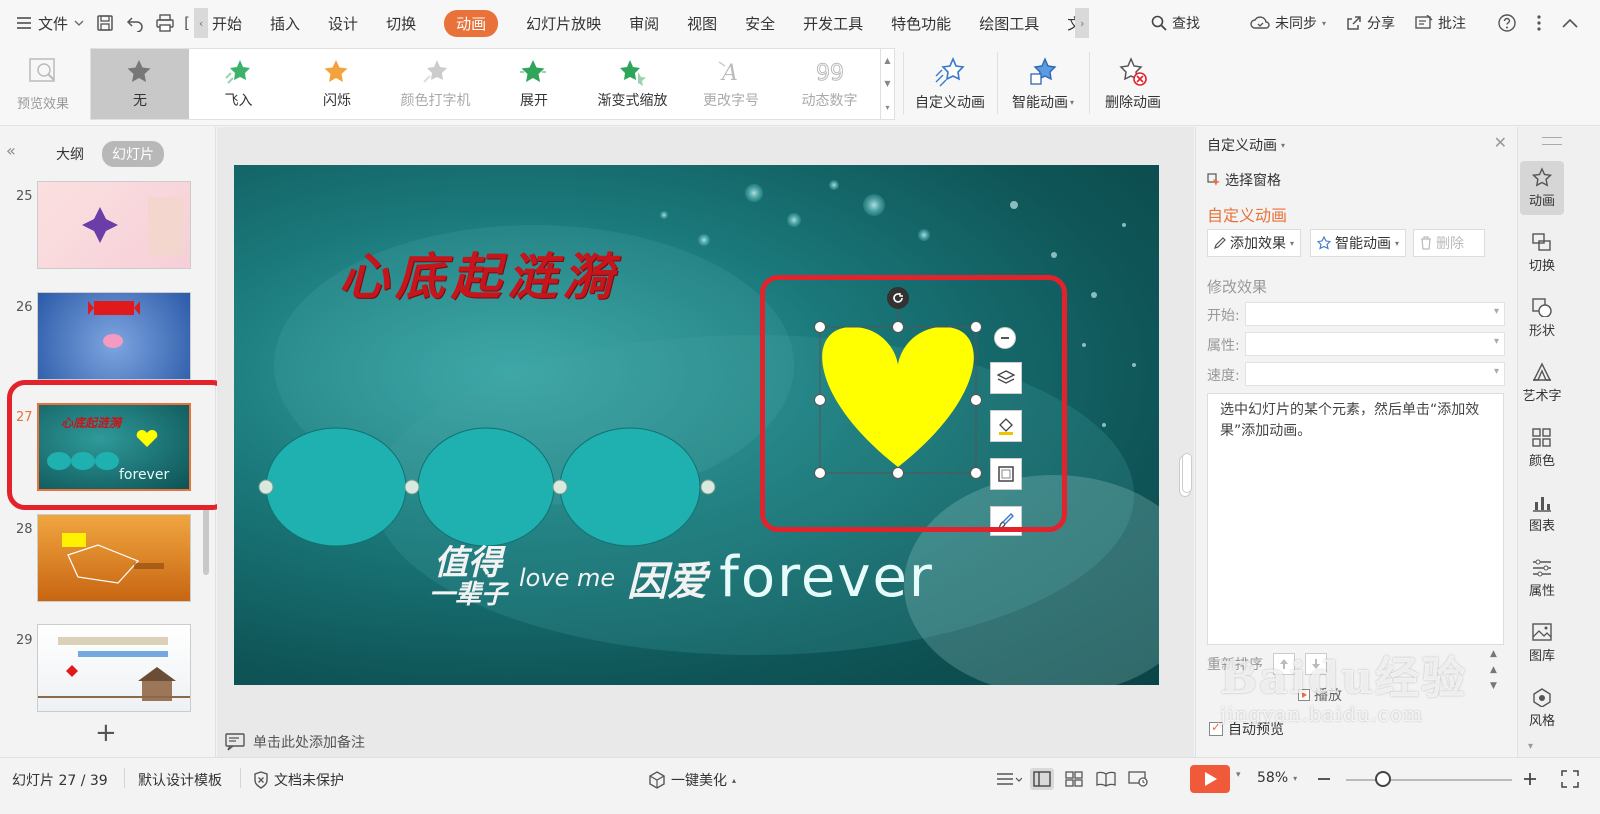 Image resolution: width=1600 pixels, height=814 pixels. Describe the element at coordinates (705, 742) in the screenshot. I see `notes-bar: 单击此处添加备注` at that location.